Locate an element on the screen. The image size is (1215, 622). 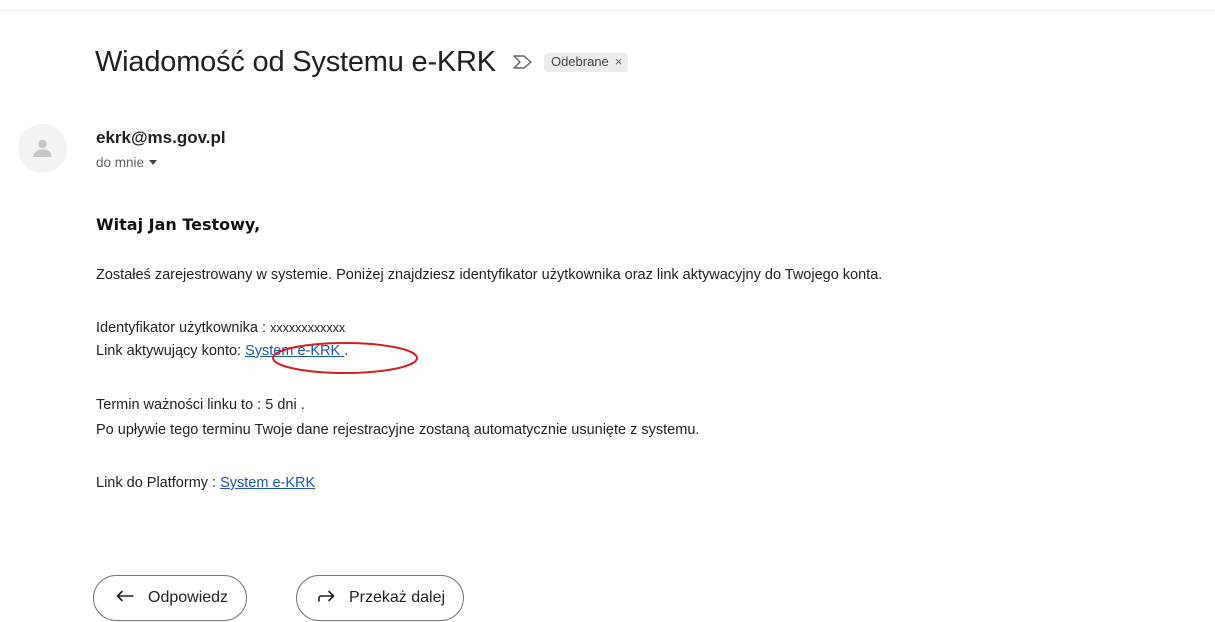
forward-label: Przekaż dalej is located at coordinates (397, 597).